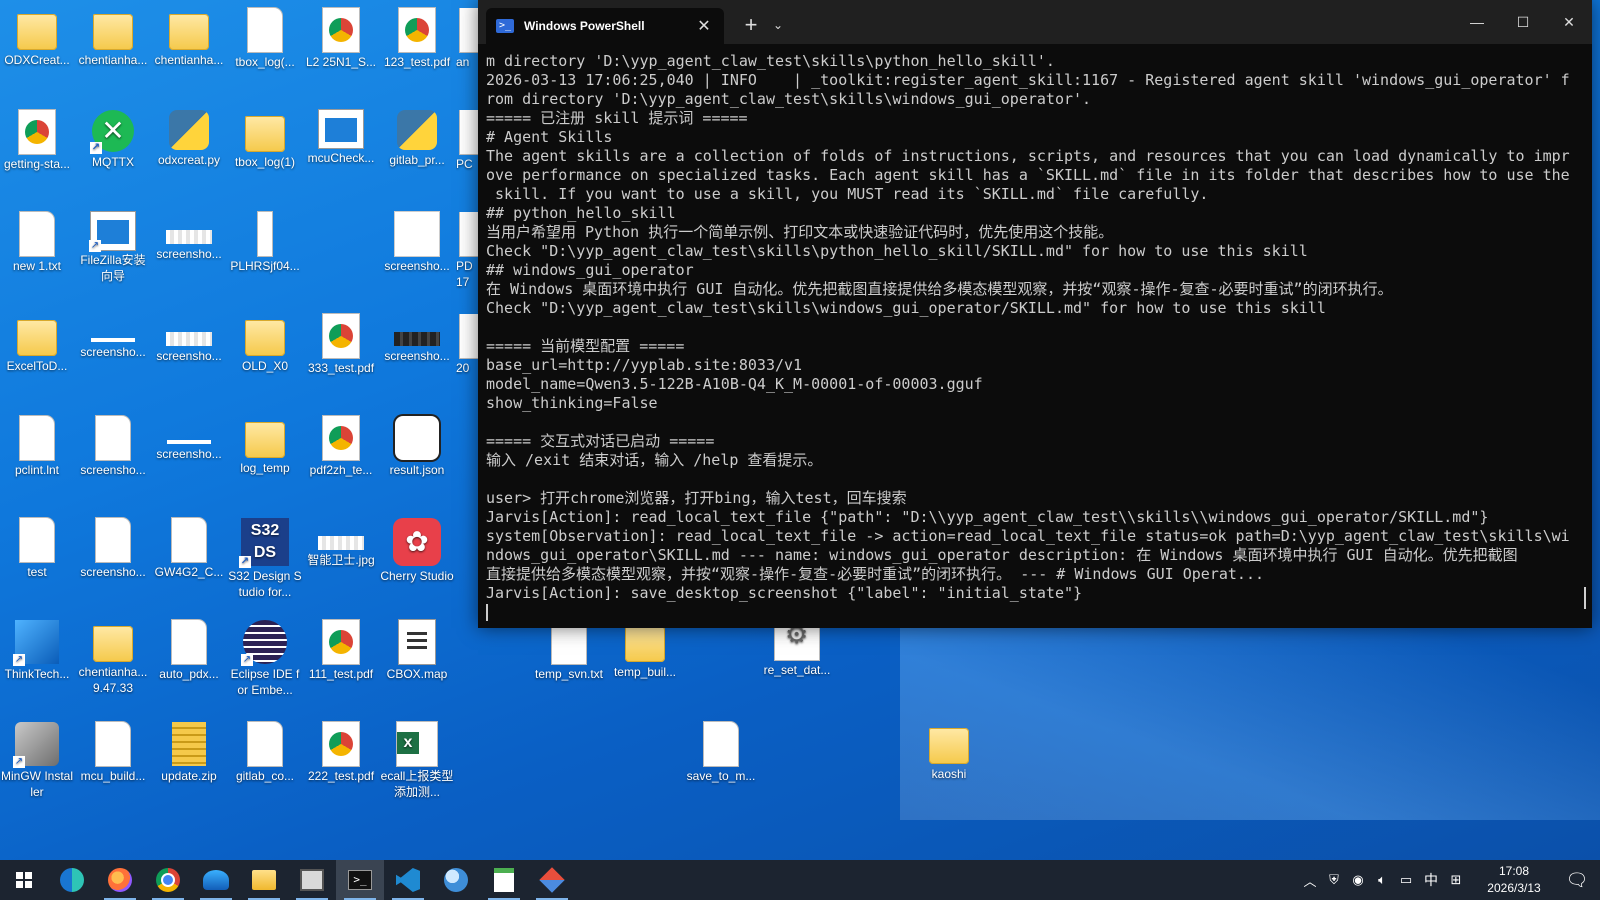 This screenshot has height=900, width=1600. What do you see at coordinates (1569, 22) in the screenshot?
I see `close-button: ✕` at bounding box center [1569, 22].